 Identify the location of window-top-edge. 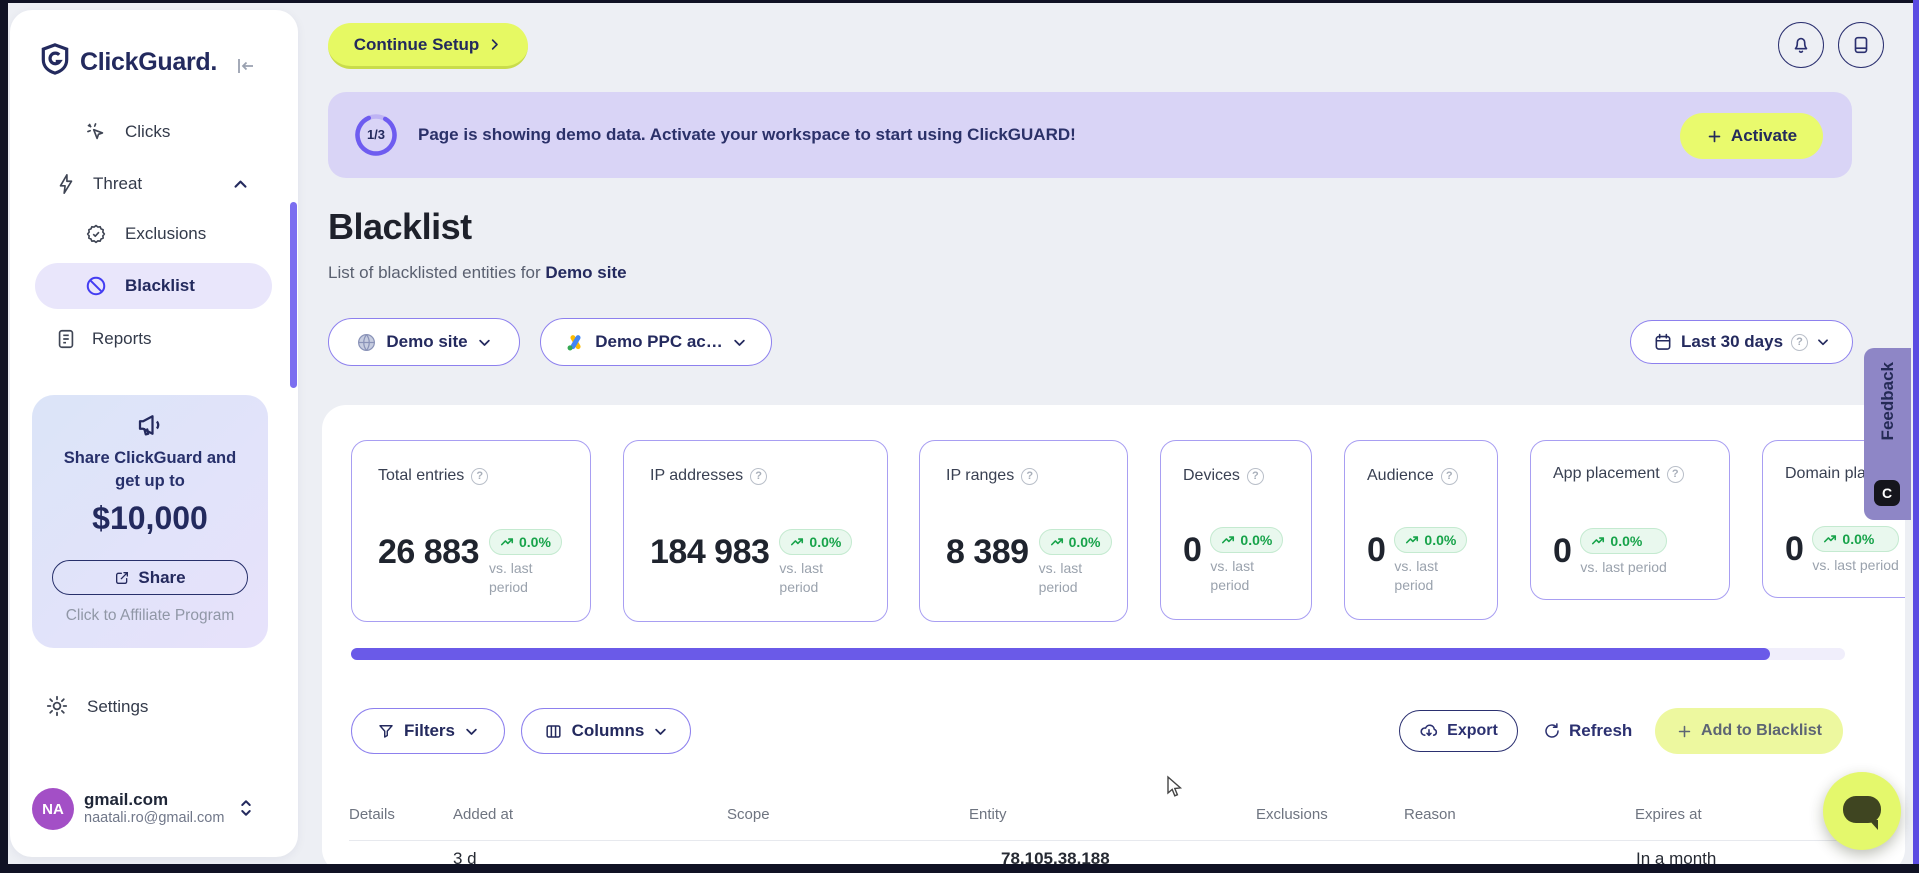
(959, 1).